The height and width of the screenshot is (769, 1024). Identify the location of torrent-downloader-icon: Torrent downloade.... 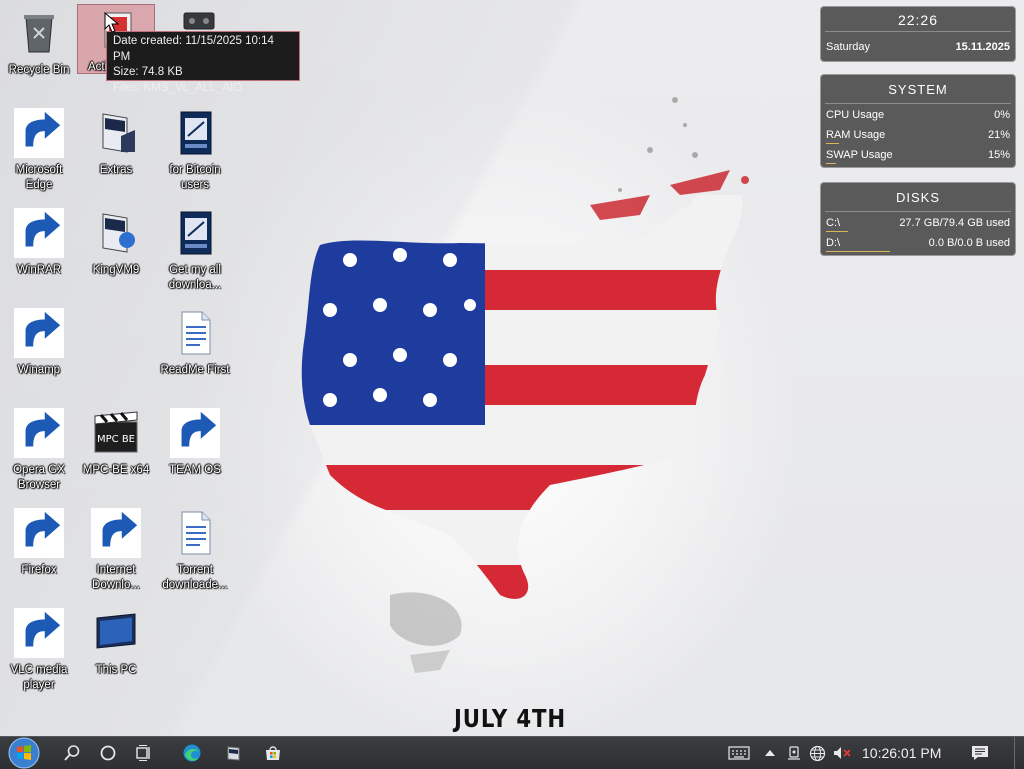
(195, 550).